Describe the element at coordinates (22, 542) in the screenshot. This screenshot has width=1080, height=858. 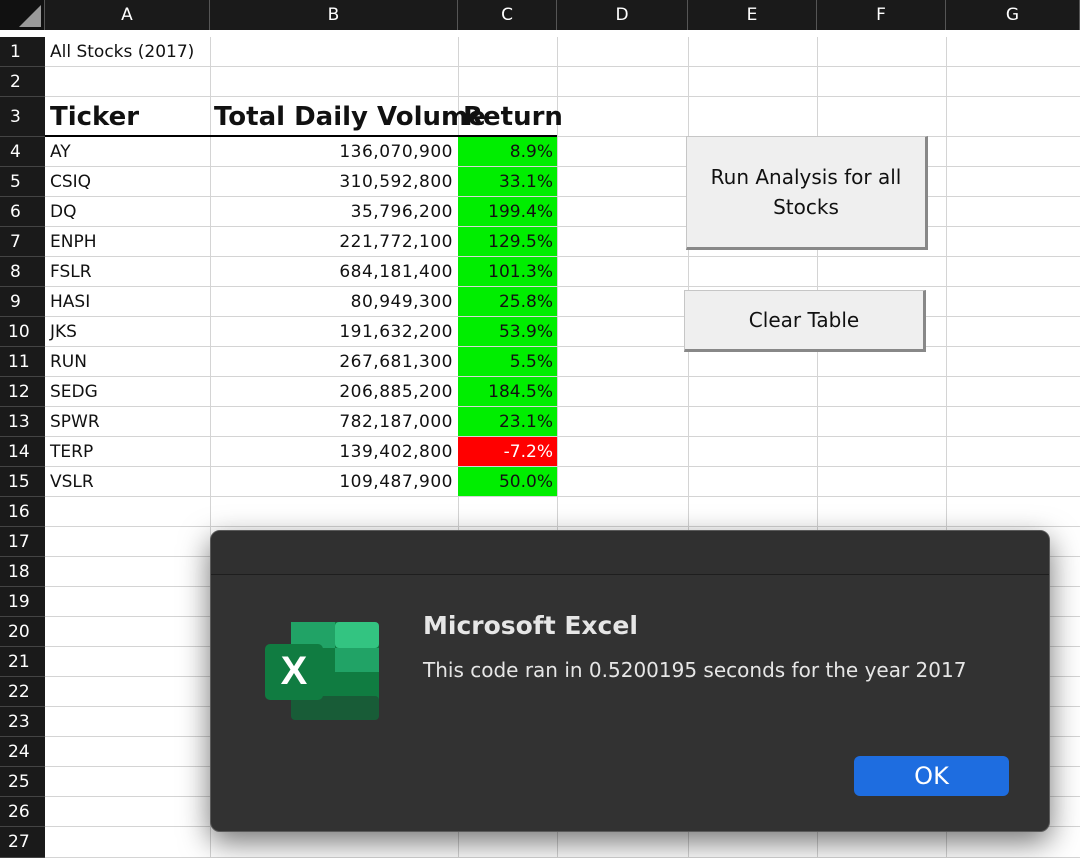
I see `row-header-17: 17` at that location.